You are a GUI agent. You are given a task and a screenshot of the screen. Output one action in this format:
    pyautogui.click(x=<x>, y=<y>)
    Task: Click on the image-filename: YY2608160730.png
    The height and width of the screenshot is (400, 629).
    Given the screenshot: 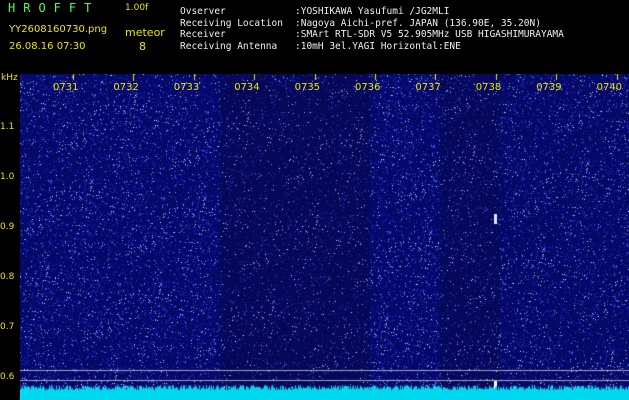 What is the action you would take?
    pyautogui.click(x=58, y=29)
    